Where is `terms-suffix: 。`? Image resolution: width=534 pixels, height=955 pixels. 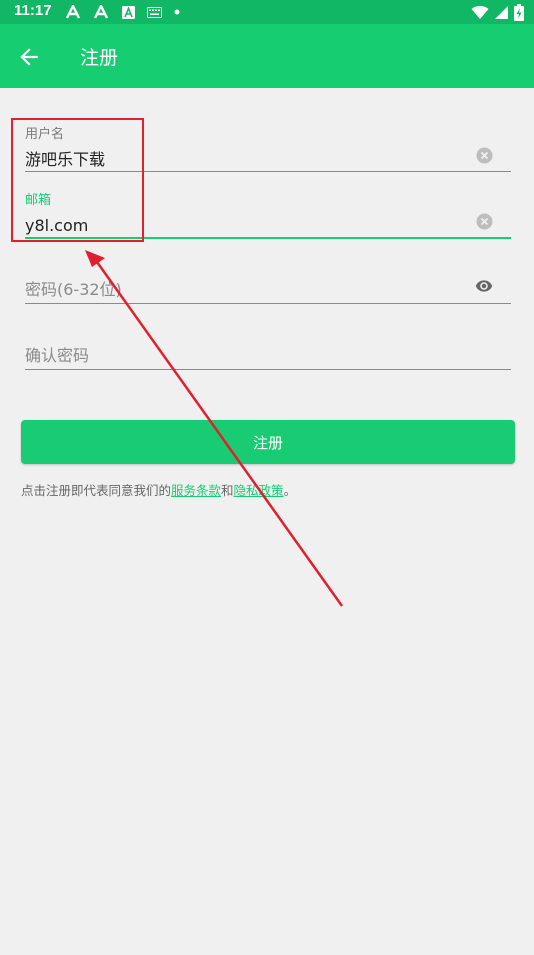 terms-suffix: 。 is located at coordinates (290, 490).